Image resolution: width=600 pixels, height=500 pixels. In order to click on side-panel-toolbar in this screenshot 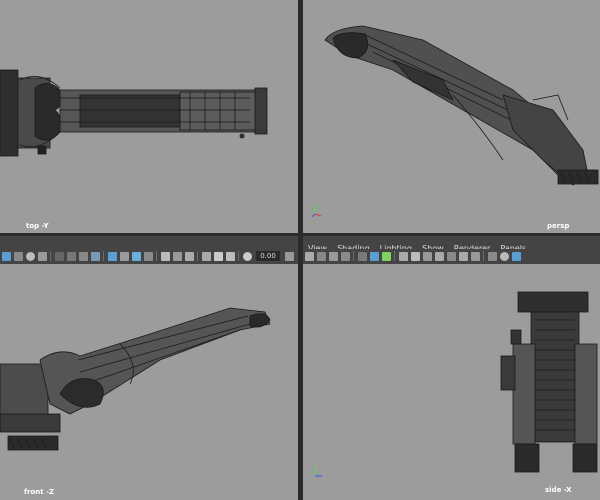, I will do `click(451, 256)`.